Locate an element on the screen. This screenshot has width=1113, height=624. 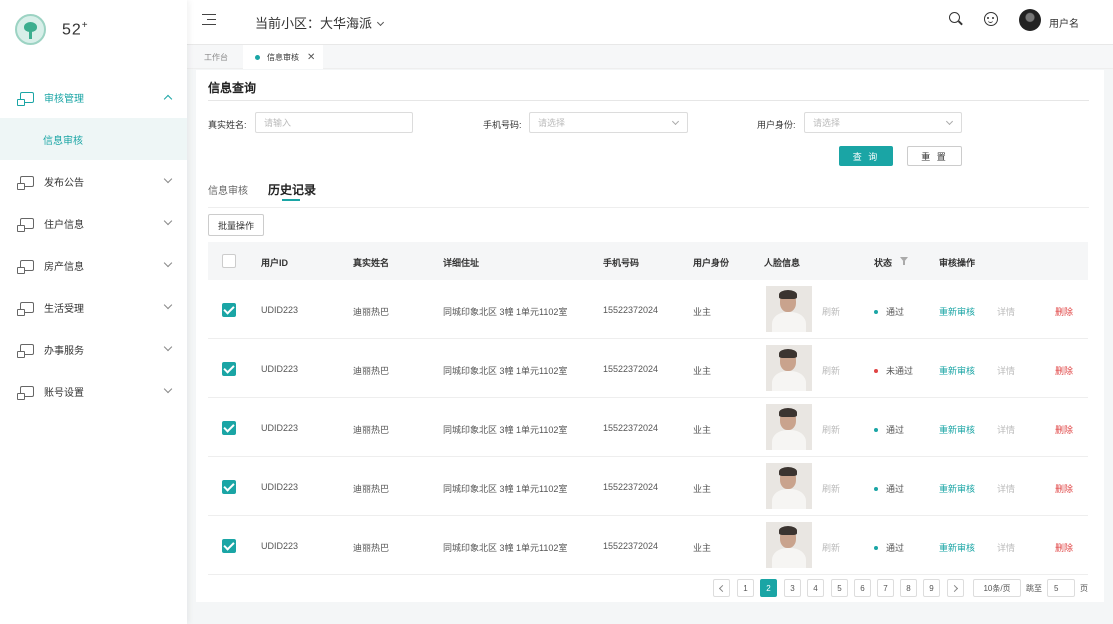
page-button: 3 is located at coordinates (792, 588).